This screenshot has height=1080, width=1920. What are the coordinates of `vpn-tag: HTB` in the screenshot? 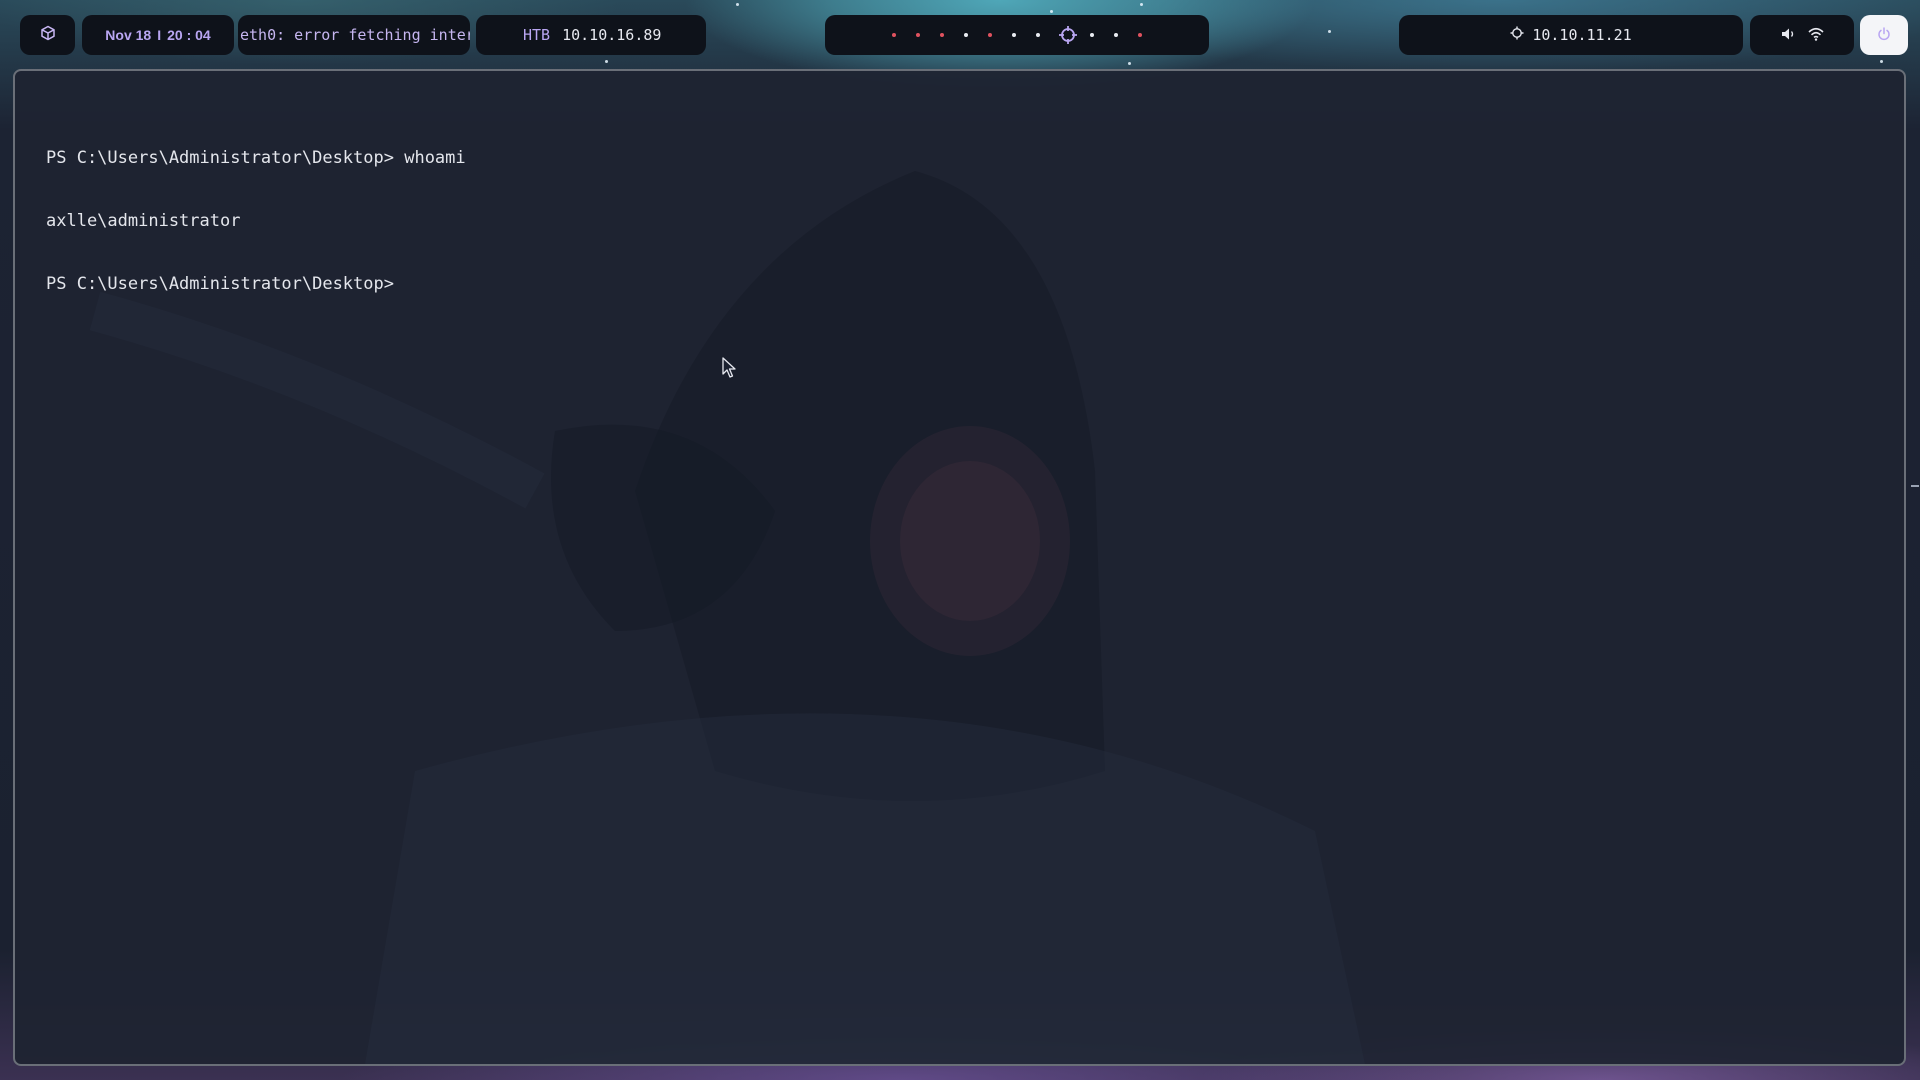 It's located at (537, 35).